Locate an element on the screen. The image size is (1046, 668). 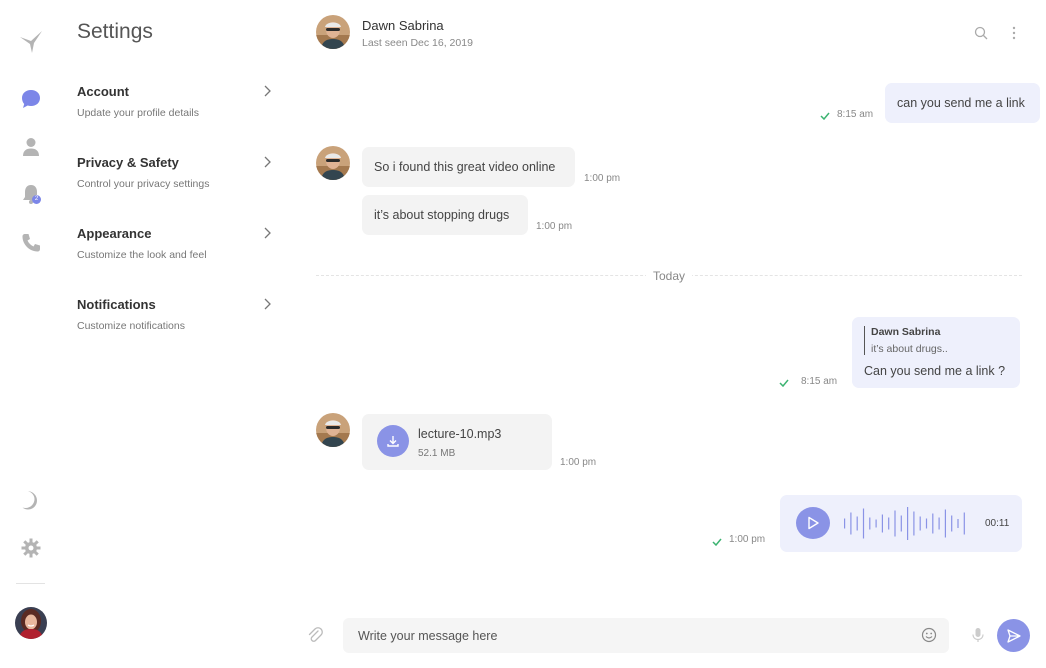
send-button is located at coordinates (1013, 635).